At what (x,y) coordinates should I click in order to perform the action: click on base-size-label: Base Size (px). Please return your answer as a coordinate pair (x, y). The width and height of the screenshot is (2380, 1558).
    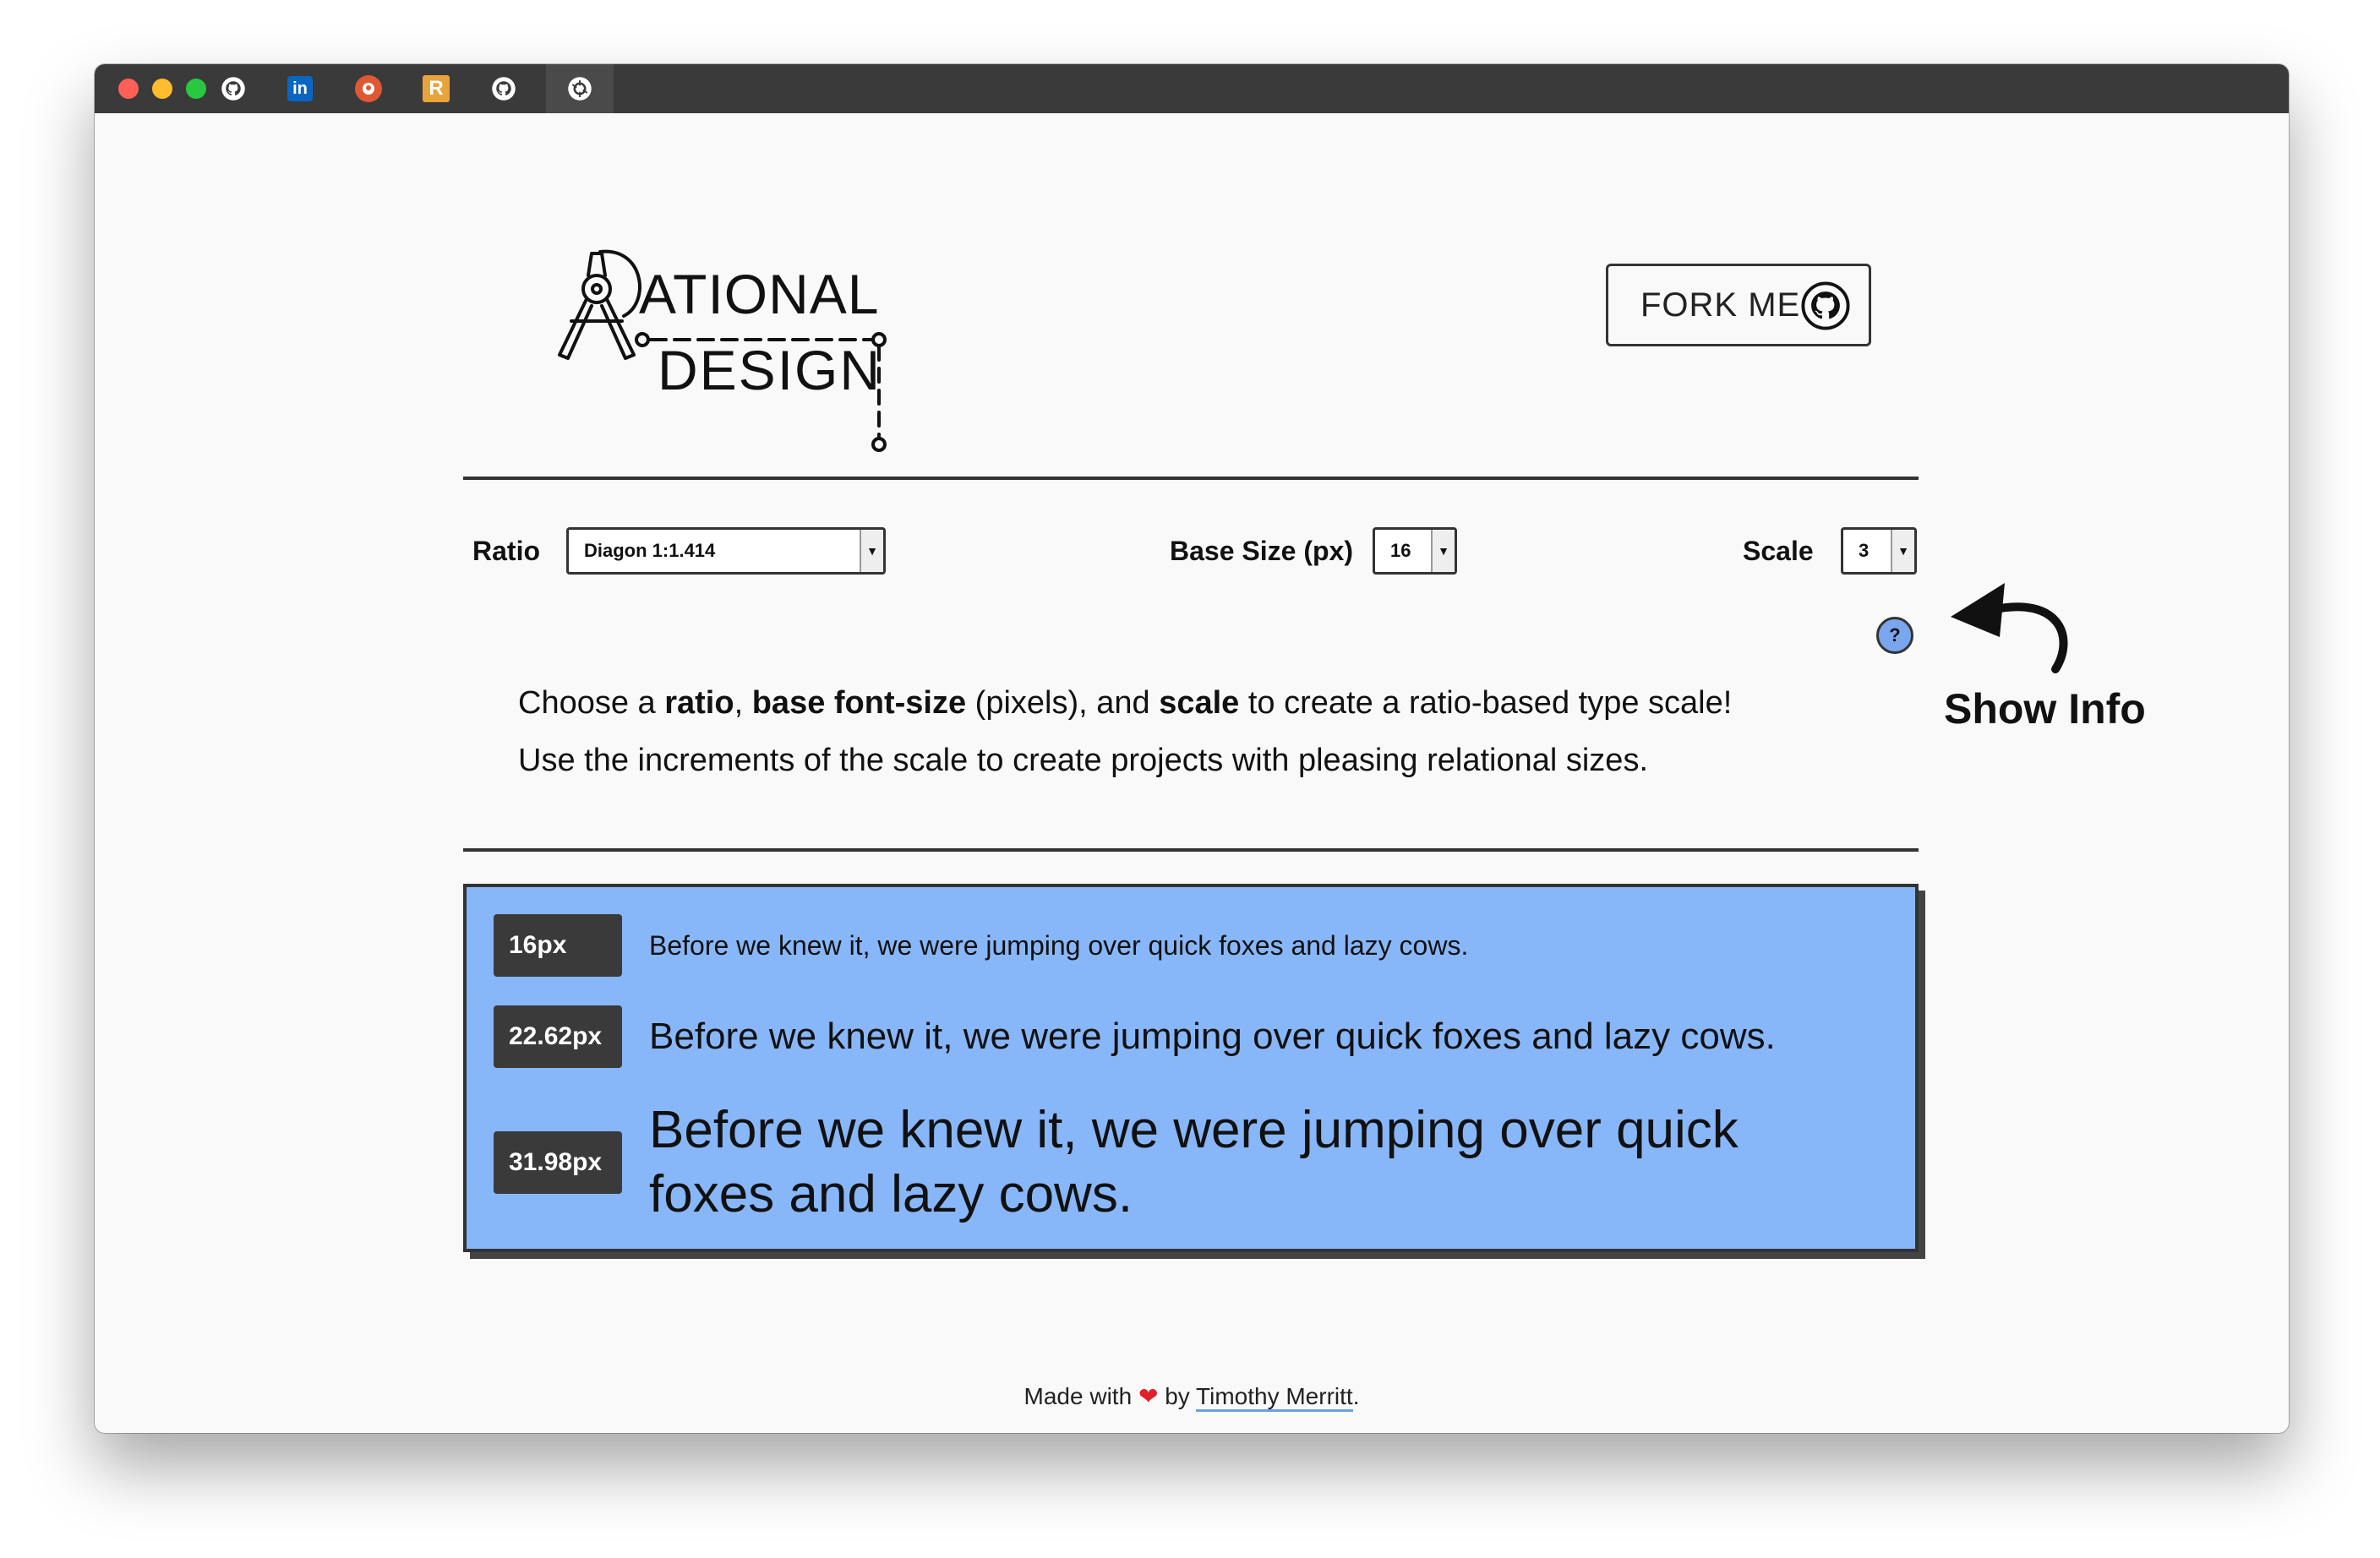
    Looking at the image, I should click on (1261, 551).